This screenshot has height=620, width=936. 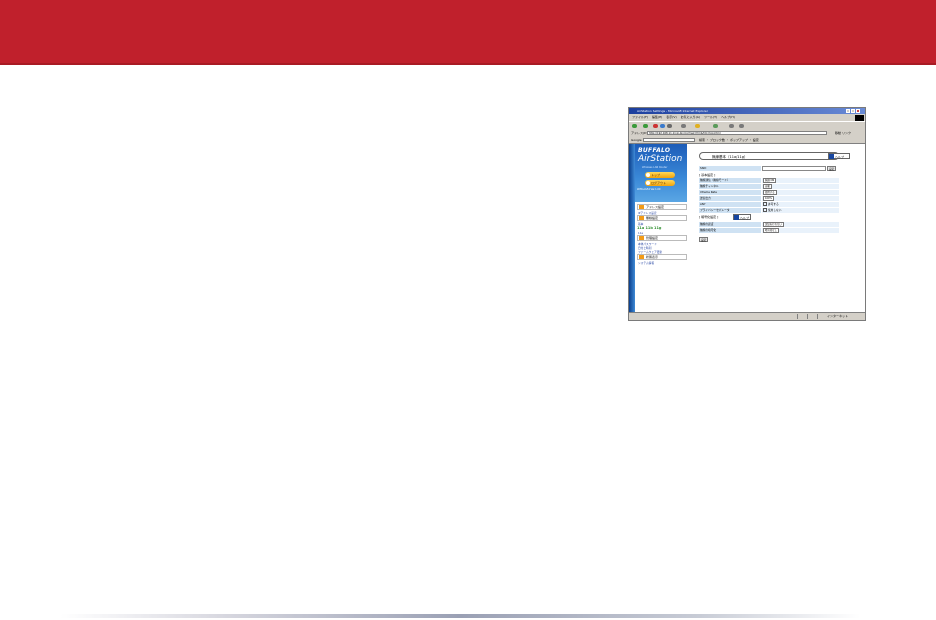 I want to click on setting-label: 無線通信（無線モード）, so click(x=730, y=180).